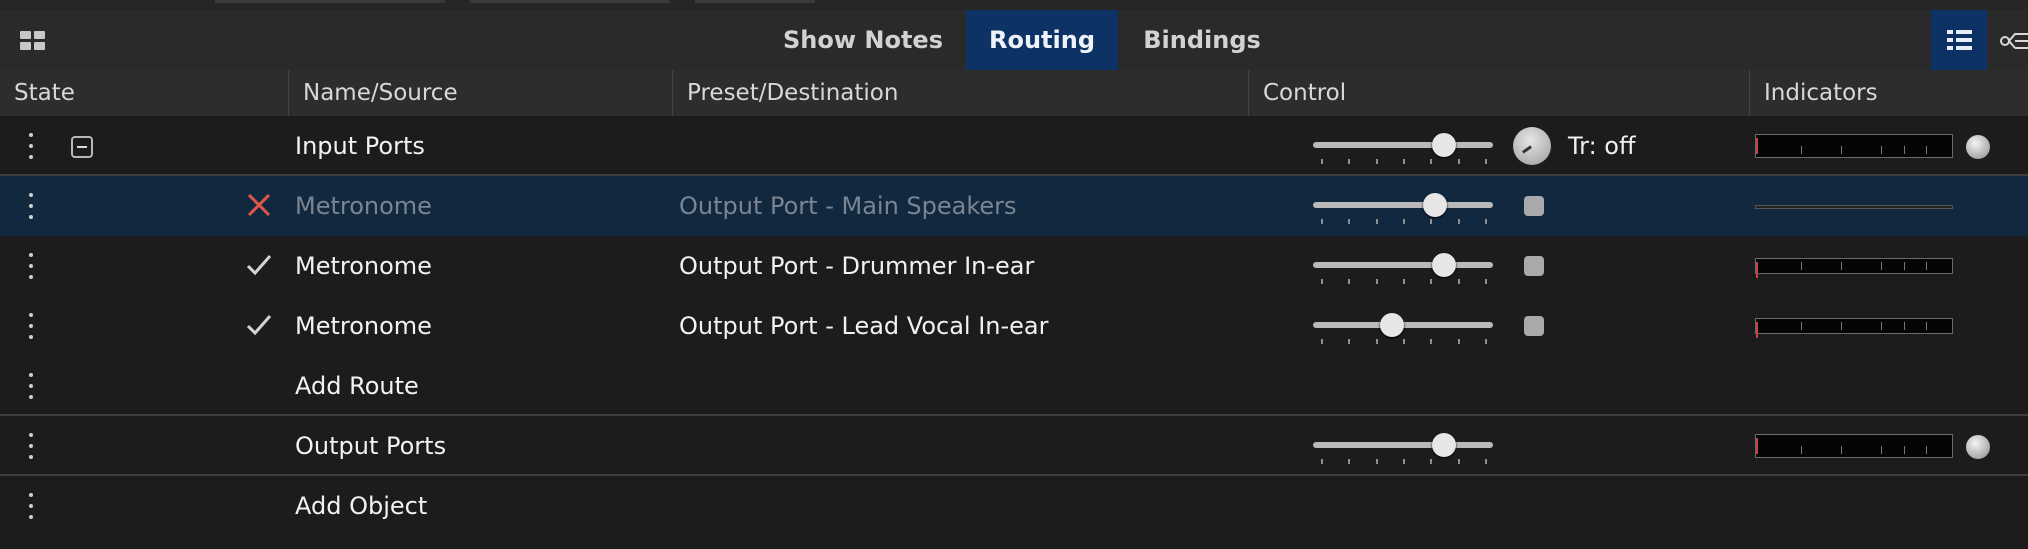  Describe the element at coordinates (1014, 446) in the screenshot. I see `row-output-ports: Output Ports` at that location.